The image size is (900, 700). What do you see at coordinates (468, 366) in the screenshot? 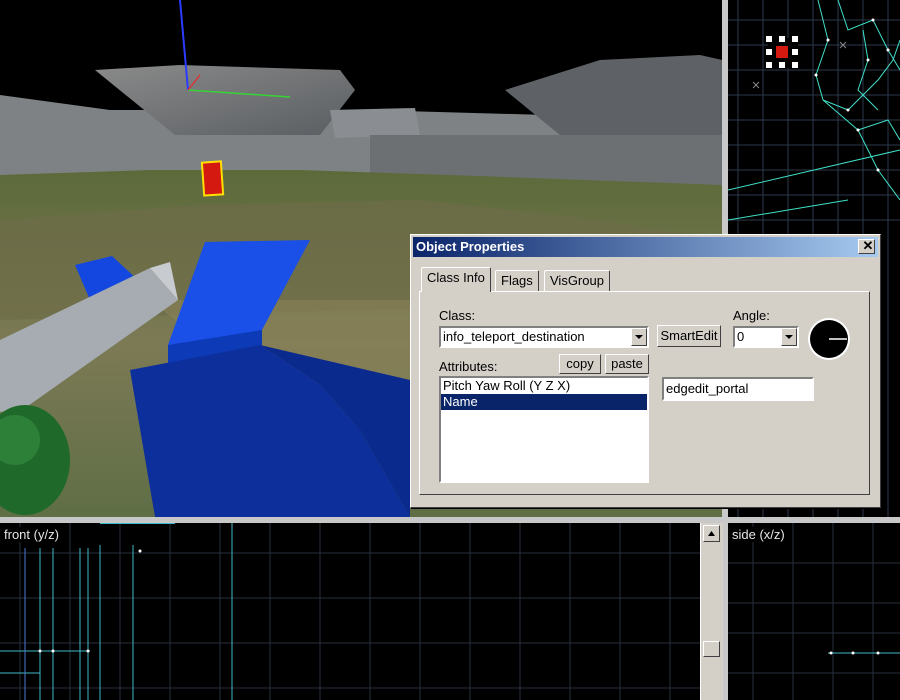
I see `attributes-label: Attributes:` at bounding box center [468, 366].